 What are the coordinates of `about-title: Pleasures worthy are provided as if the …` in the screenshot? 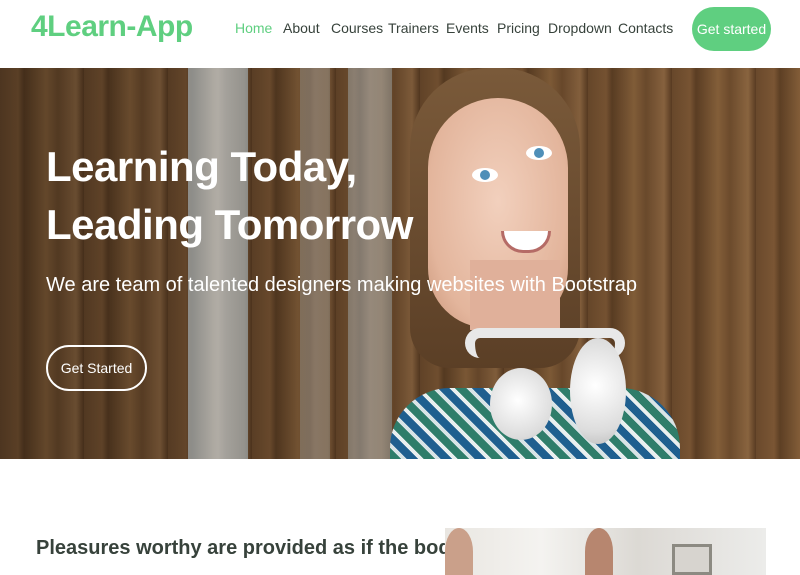 It's located at (257, 548).